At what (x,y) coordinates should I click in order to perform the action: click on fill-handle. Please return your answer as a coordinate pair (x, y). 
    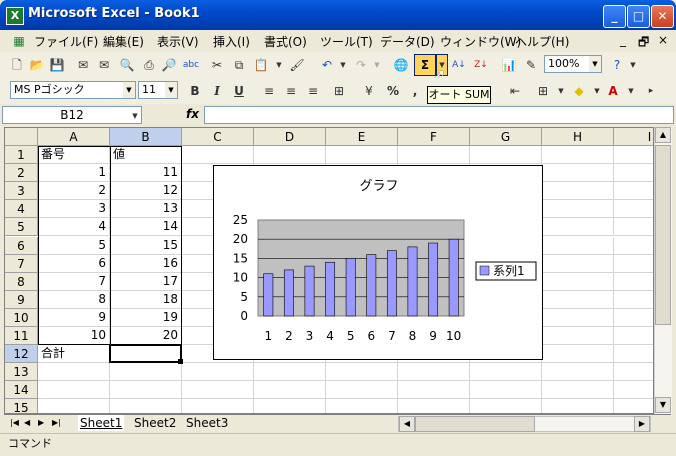
    Looking at the image, I should click on (180, 362).